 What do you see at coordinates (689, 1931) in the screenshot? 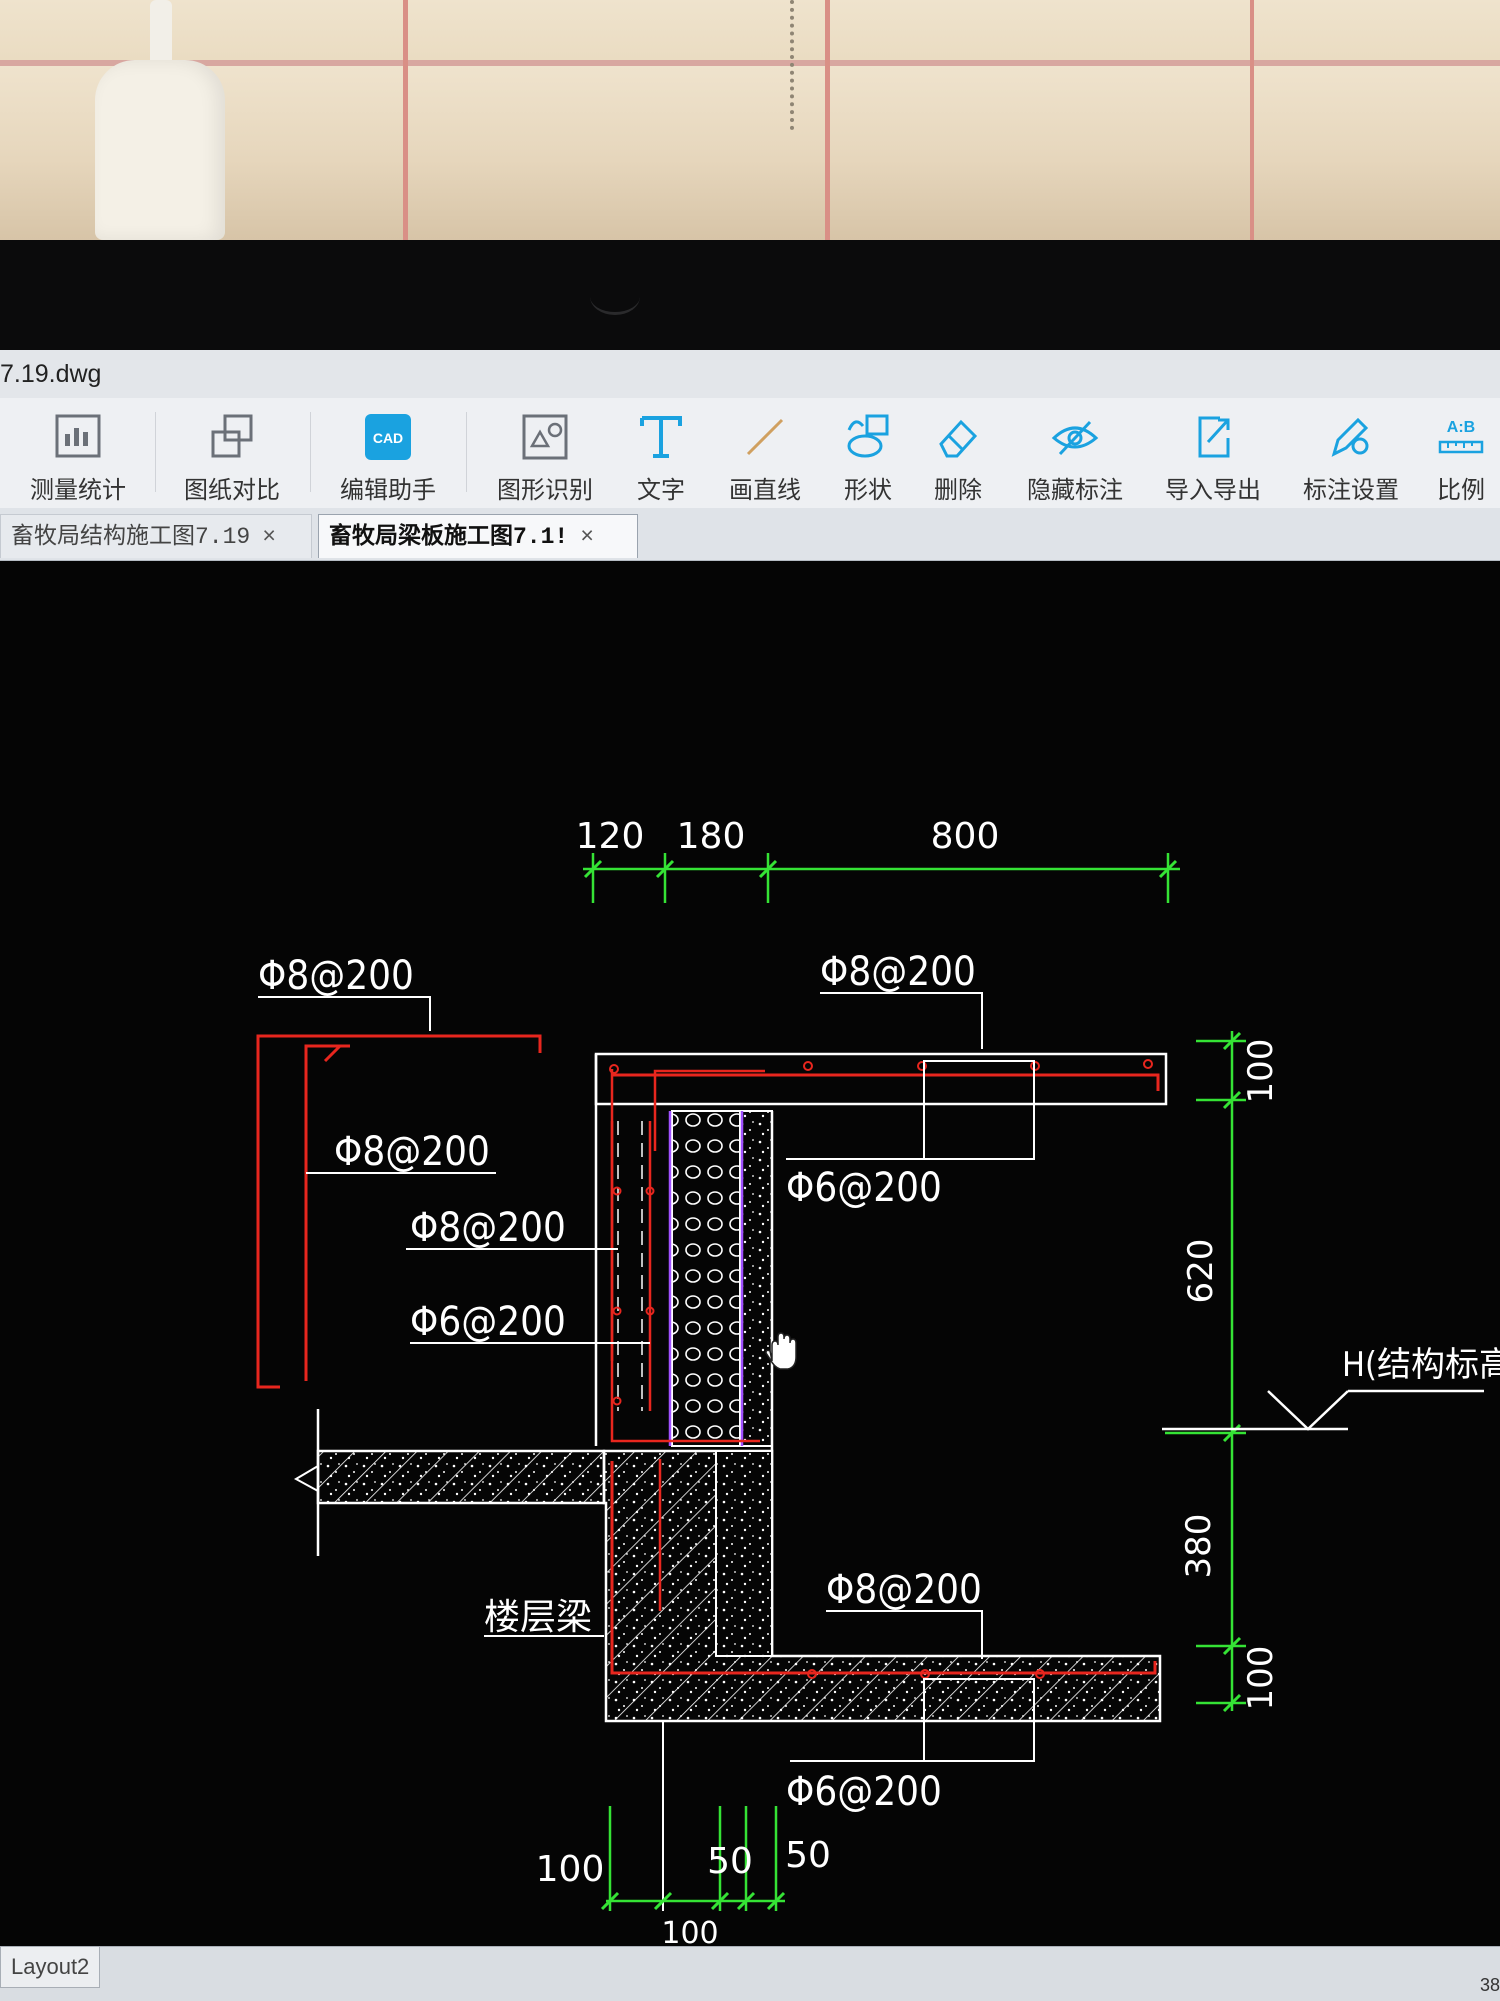
I see `dim-bottom-total: 100` at bounding box center [689, 1931].